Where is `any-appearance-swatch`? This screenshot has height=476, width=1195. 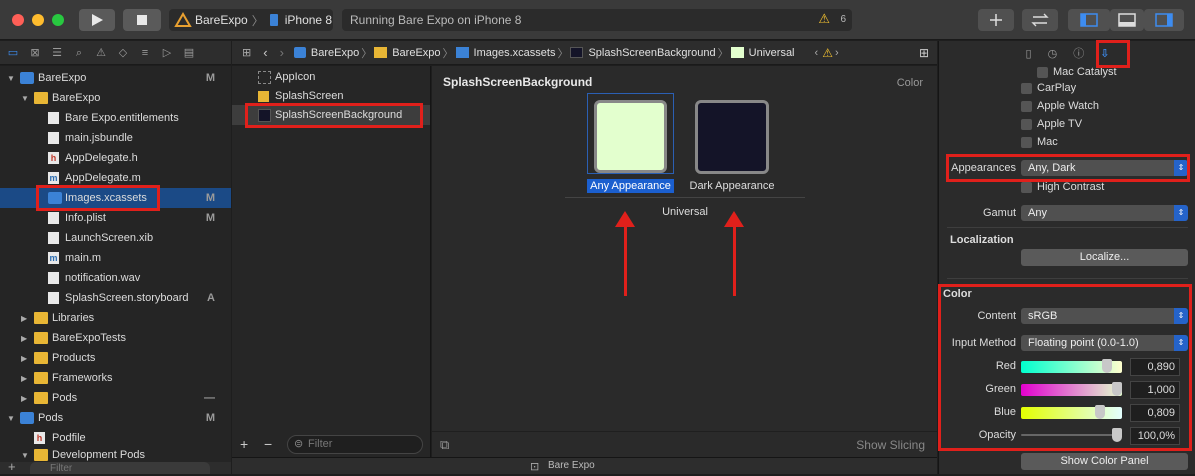 any-appearance-swatch is located at coordinates (630, 136).